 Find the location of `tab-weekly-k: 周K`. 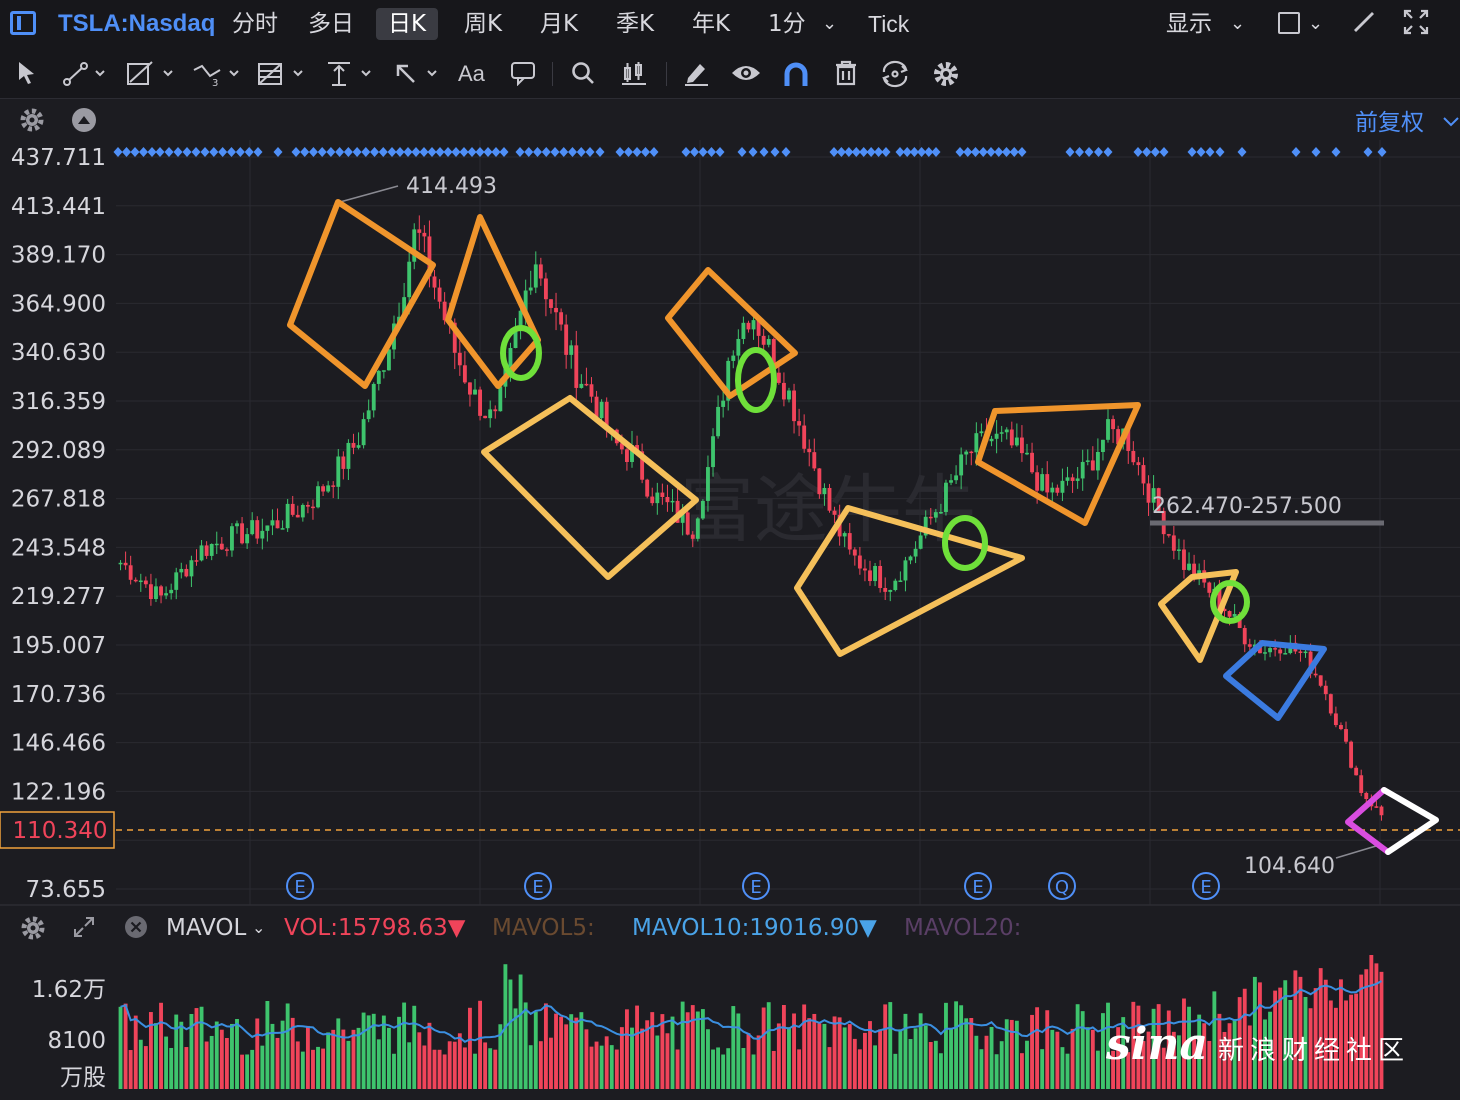

tab-weekly-k: 周K is located at coordinates (483, 24).